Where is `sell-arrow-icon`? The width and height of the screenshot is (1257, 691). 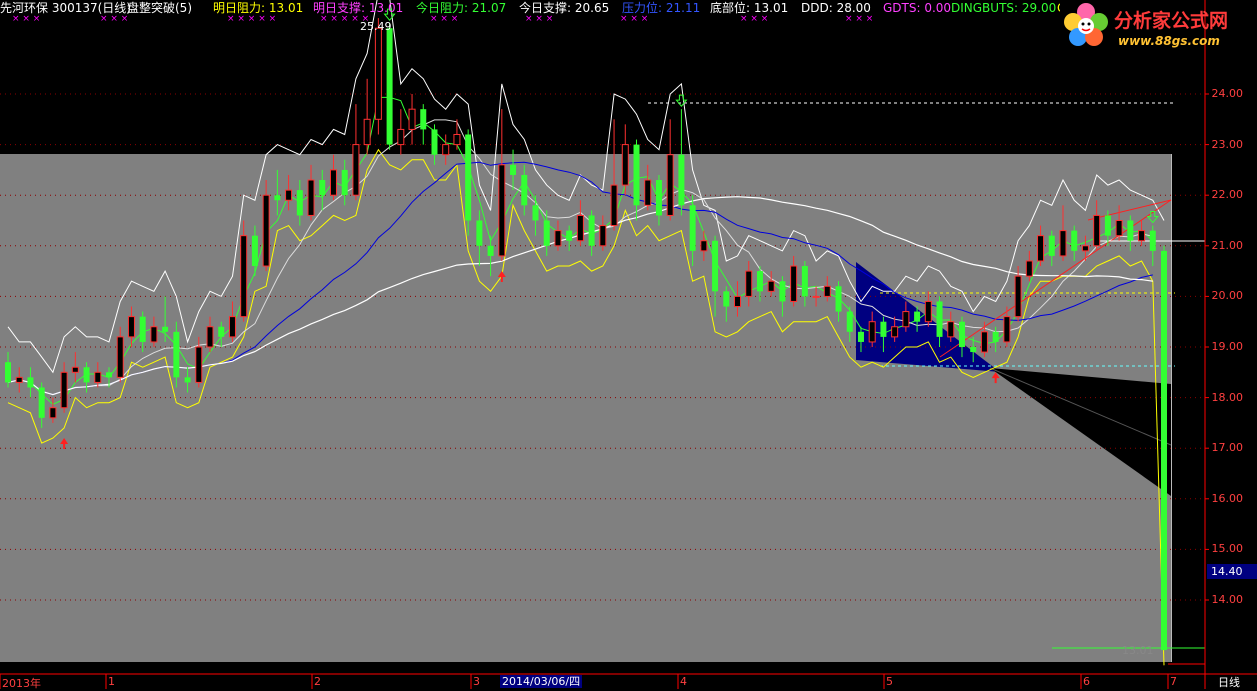
sell-arrow-icon is located at coordinates (681, 100).